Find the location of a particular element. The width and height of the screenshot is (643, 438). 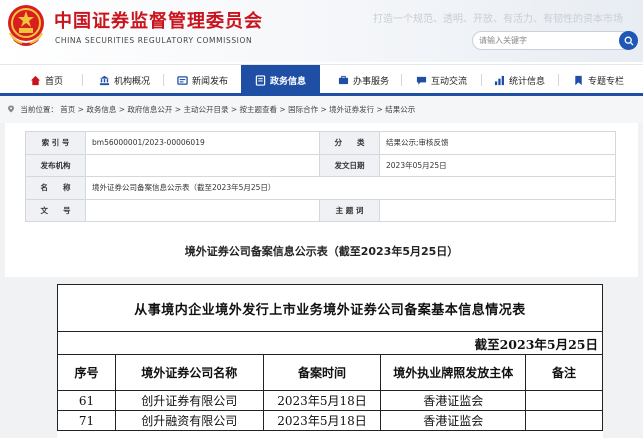

main-nav: 首页 机构概况 新闻发布 政务信息 办事服务 互动交流 统计信息 专题专栏 is located at coordinates (321, 79).